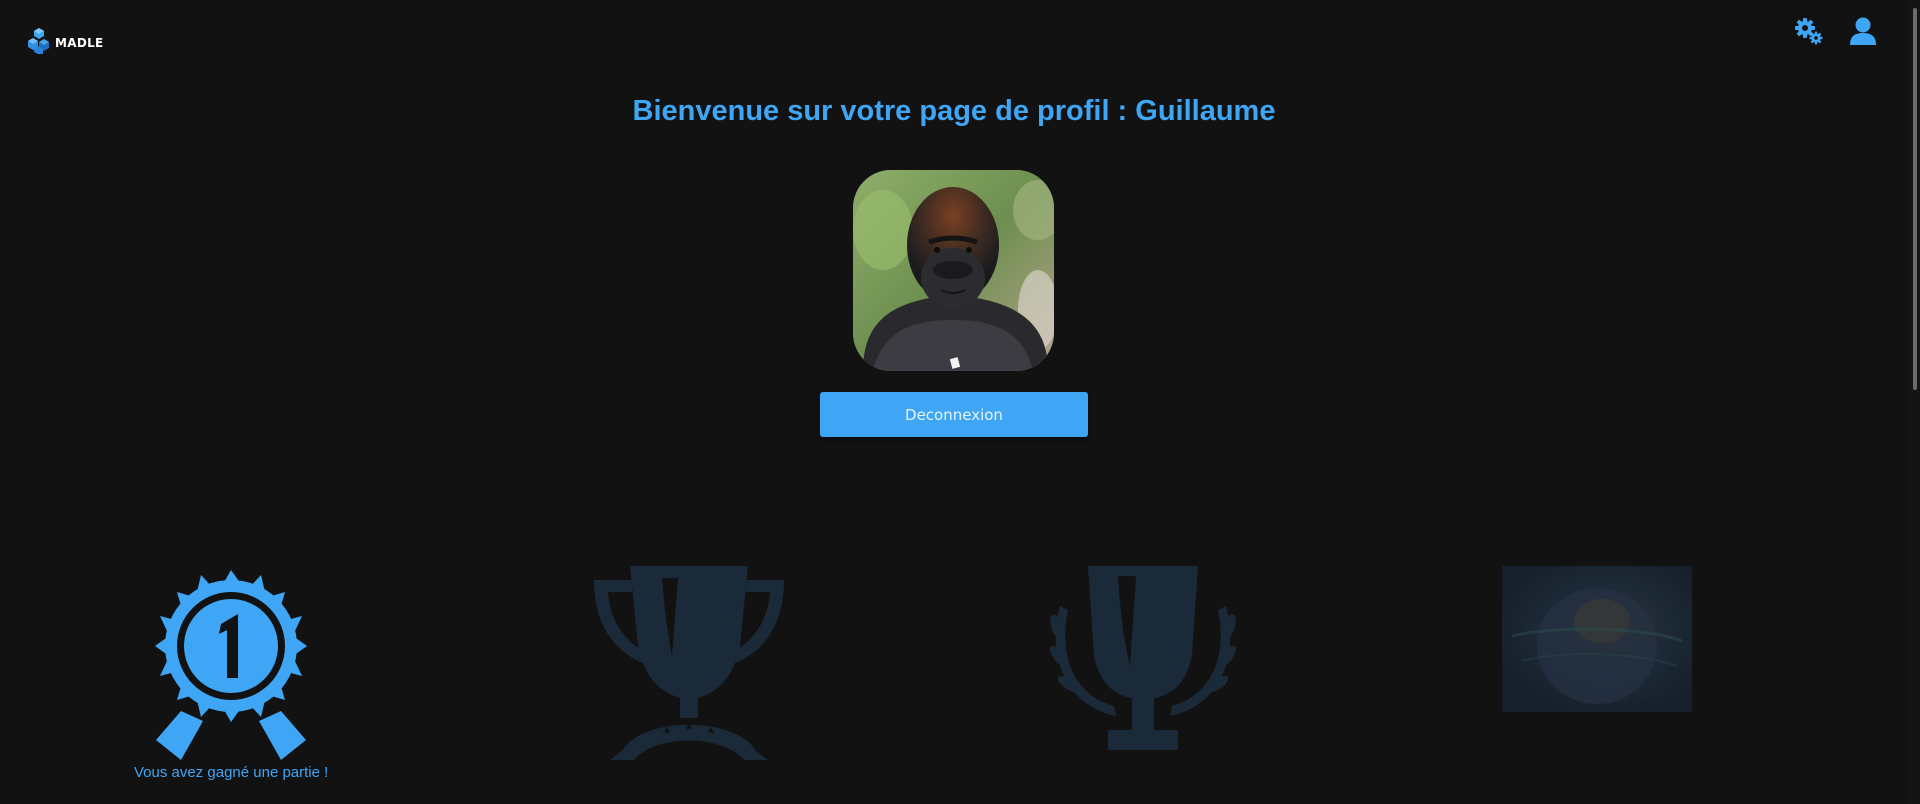 Image resolution: width=1920 pixels, height=804 pixels. I want to click on gorilla-avatar, so click(953, 270).